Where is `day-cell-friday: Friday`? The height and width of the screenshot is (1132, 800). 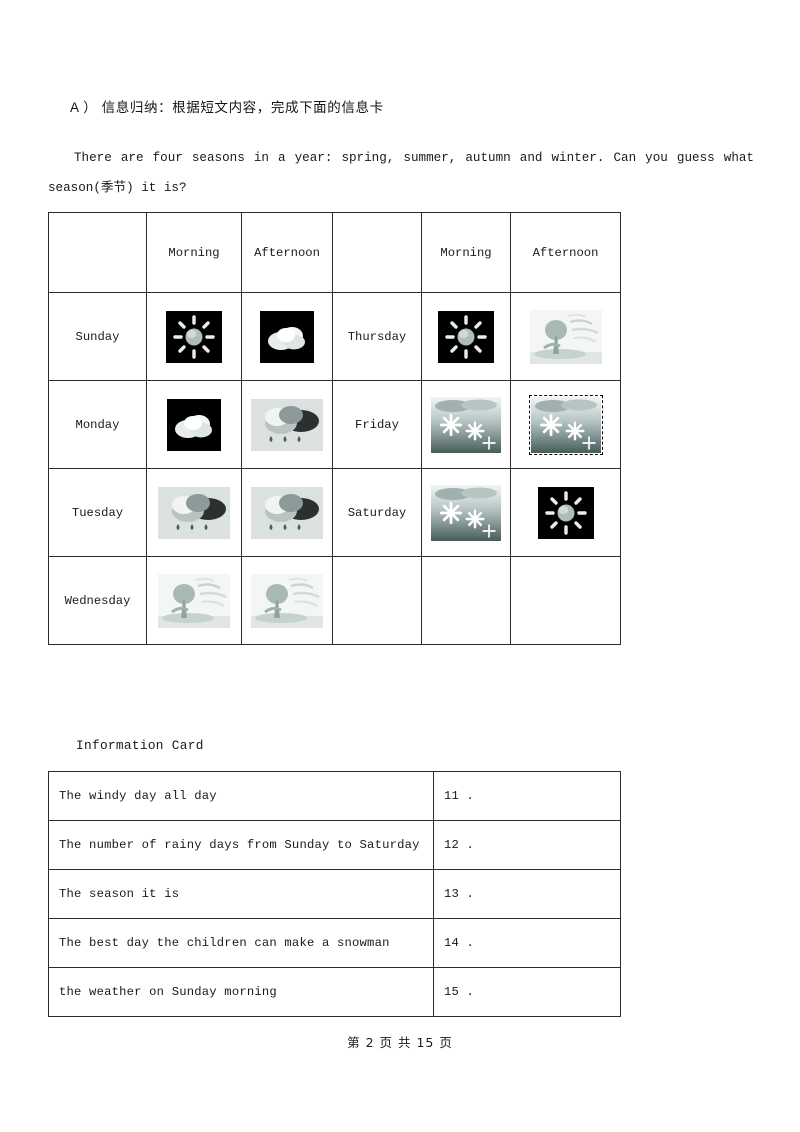 day-cell-friday: Friday is located at coordinates (377, 424).